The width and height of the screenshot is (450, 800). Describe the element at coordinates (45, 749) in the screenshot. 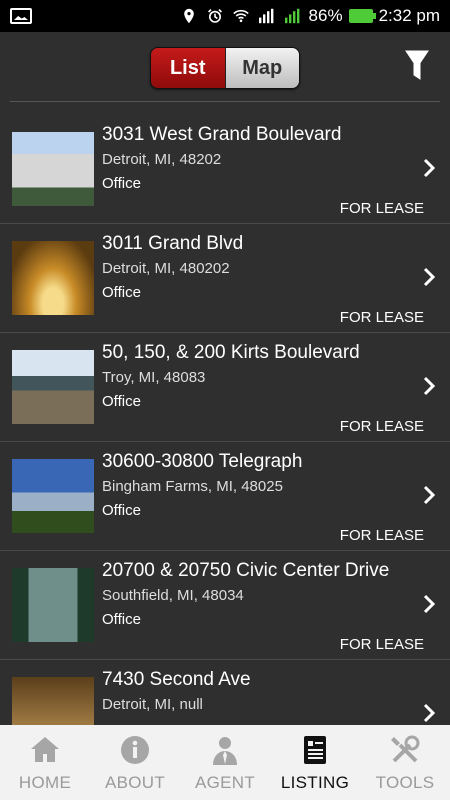

I see `home-icon` at that location.